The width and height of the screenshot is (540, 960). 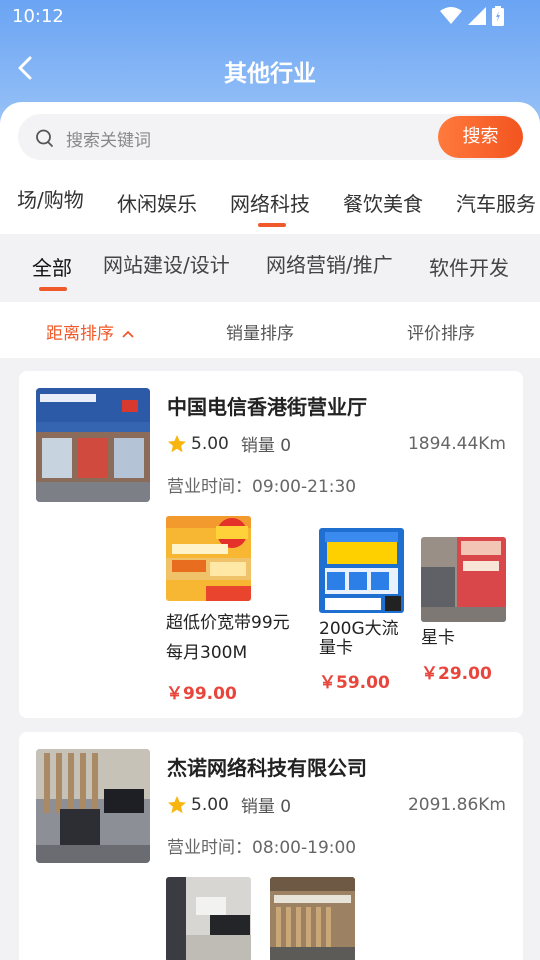 What do you see at coordinates (108, 138) in the screenshot?
I see `search-input: 搜索关键词` at bounding box center [108, 138].